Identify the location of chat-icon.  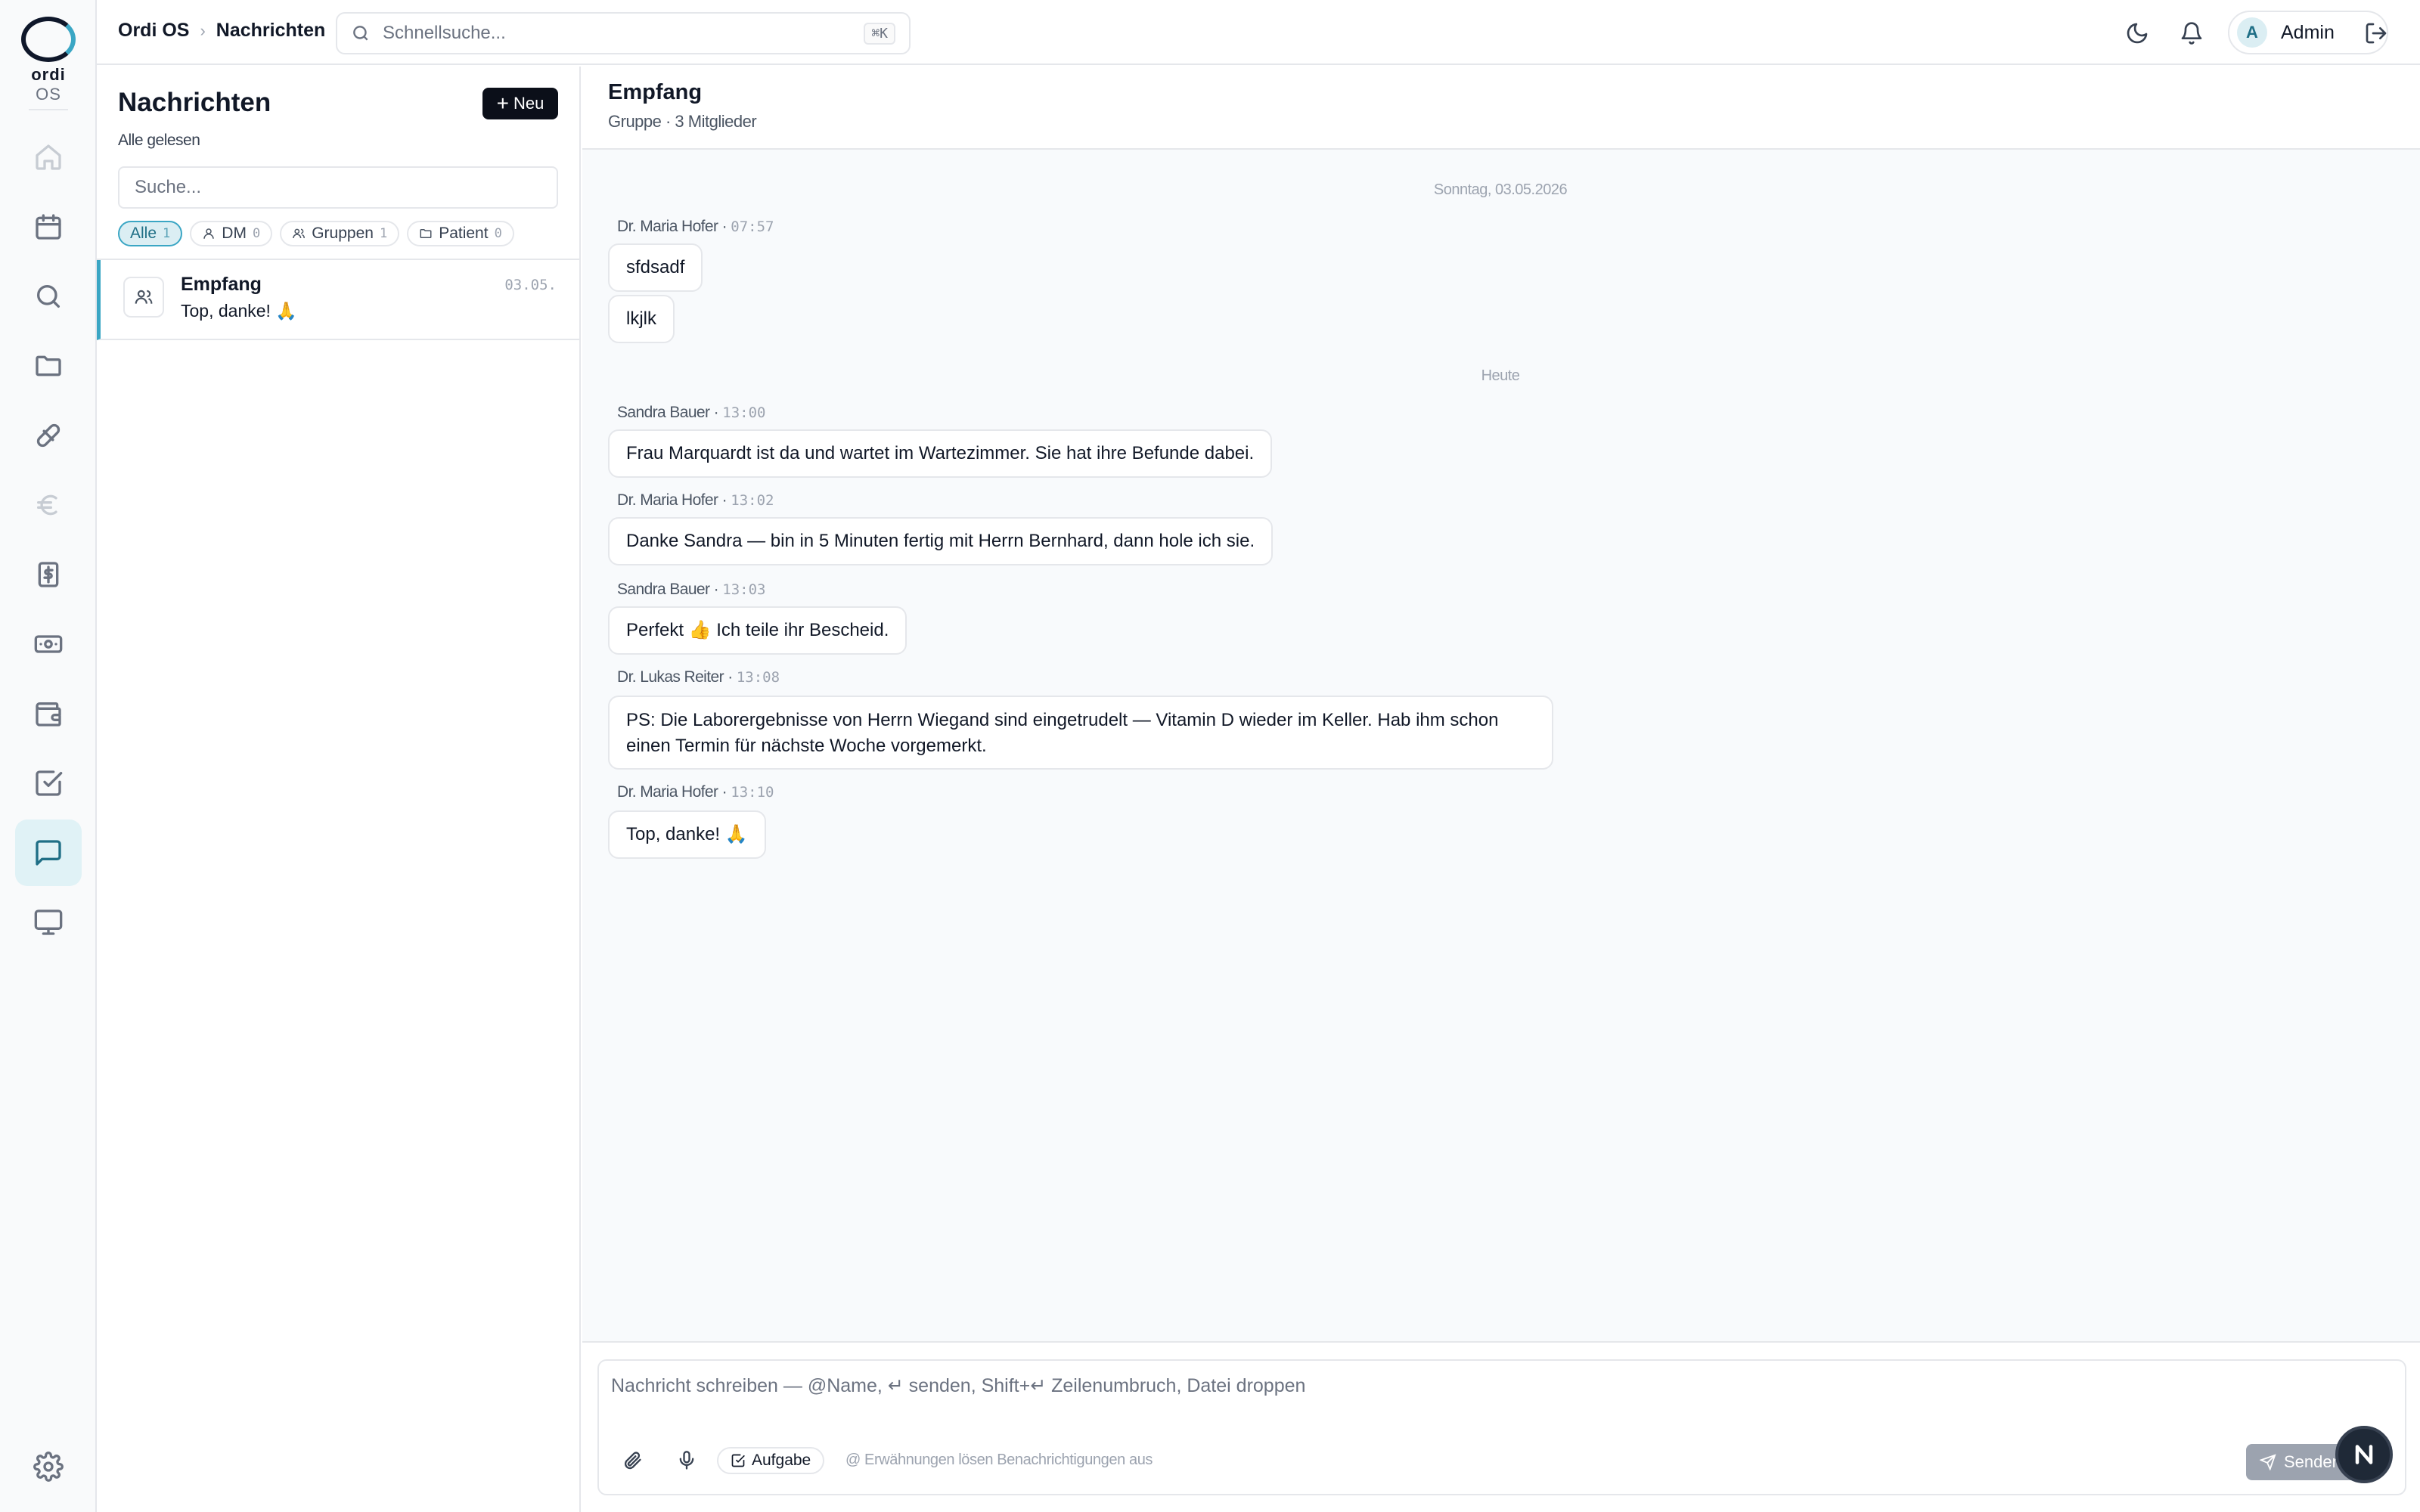
(48, 853).